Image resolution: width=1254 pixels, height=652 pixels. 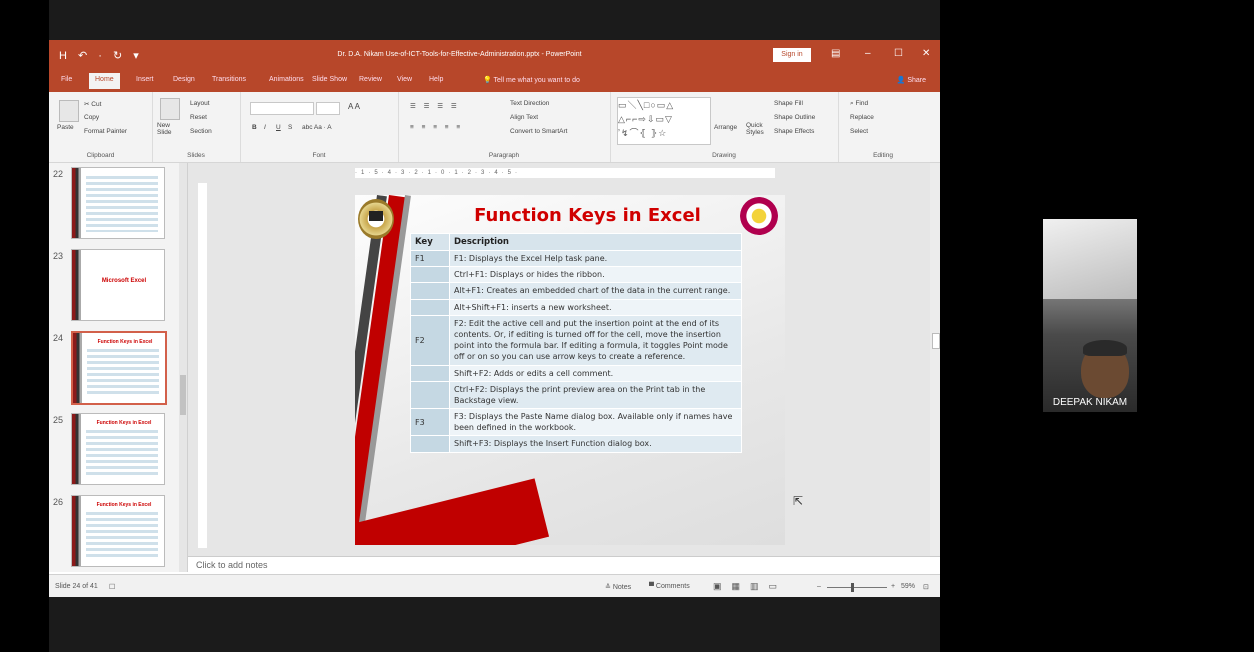 What do you see at coordinates (145, 79) in the screenshot?
I see `tab-insert: Insert` at bounding box center [145, 79].